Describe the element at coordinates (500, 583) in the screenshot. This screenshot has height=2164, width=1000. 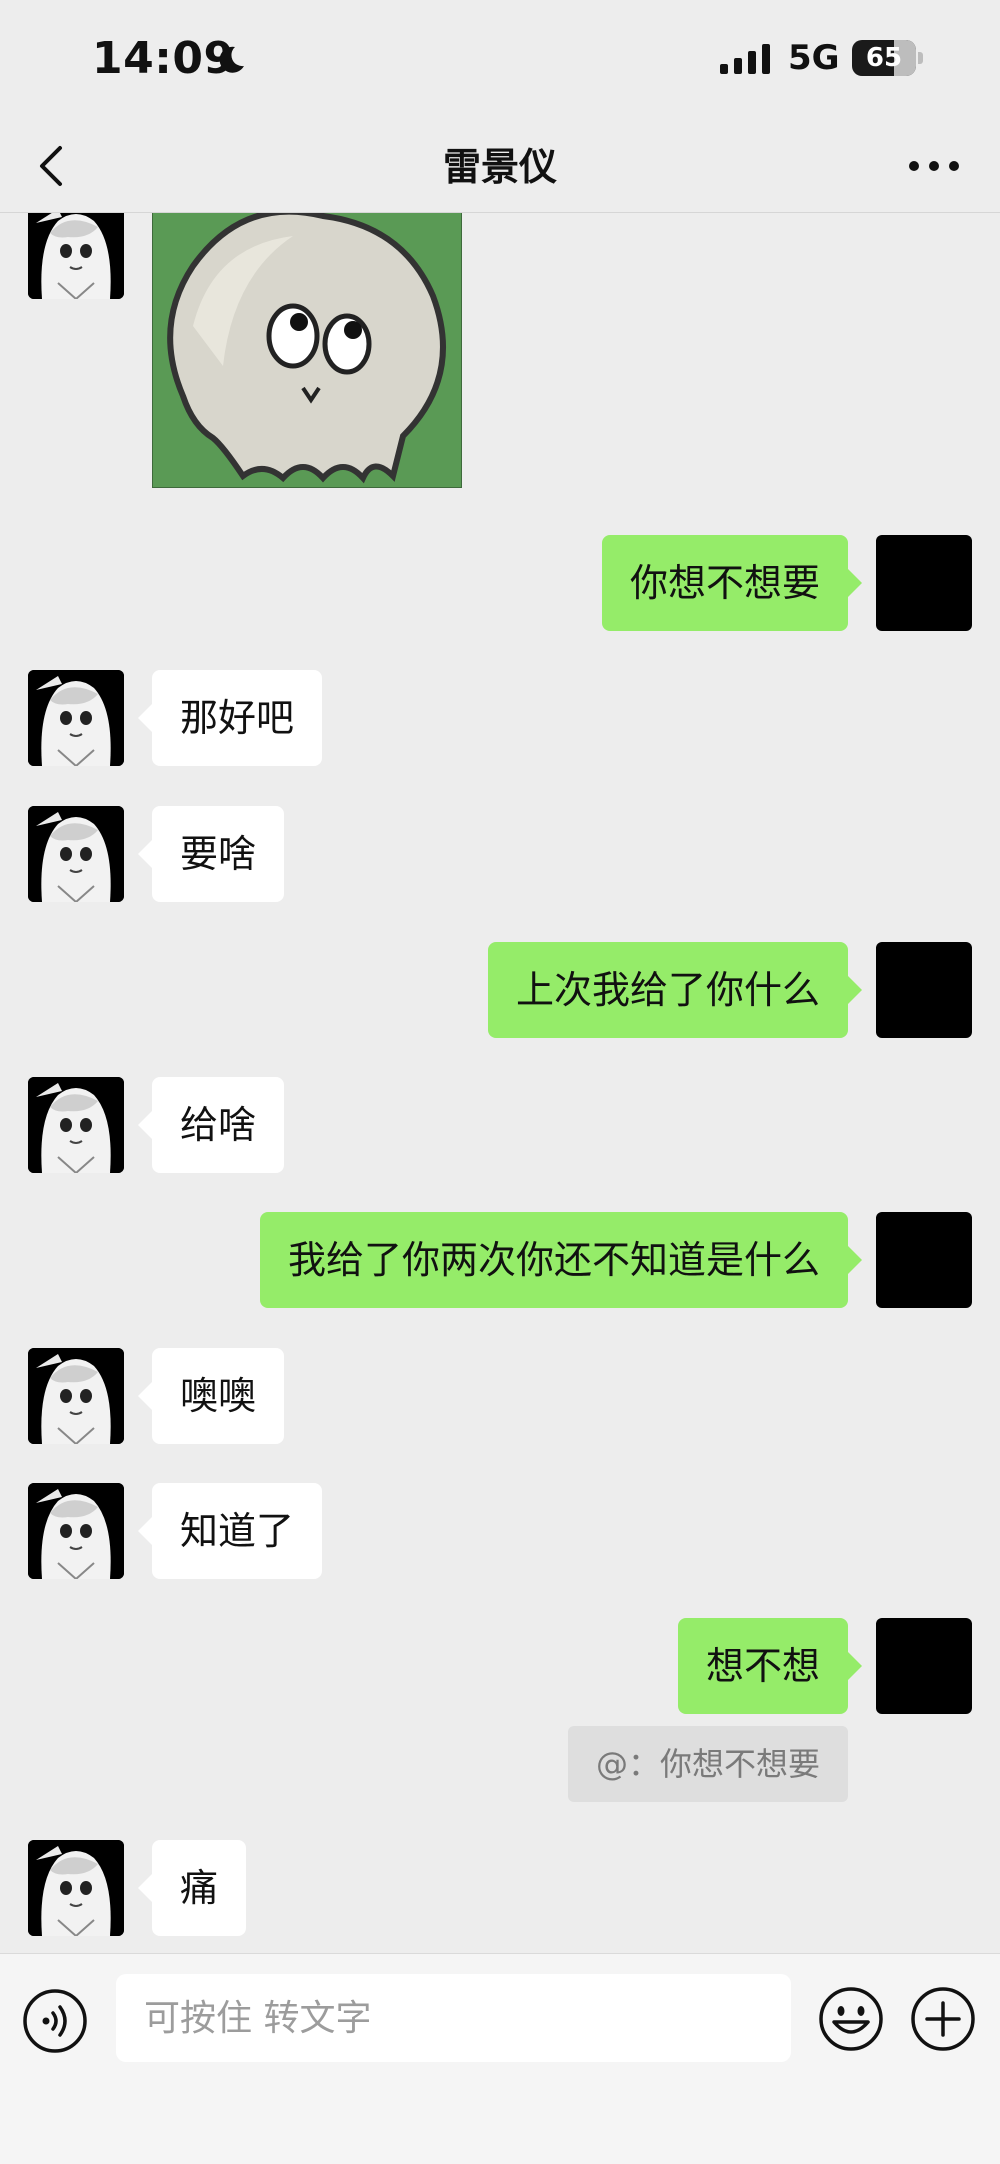
I see `message-row: 你想不想要` at that location.